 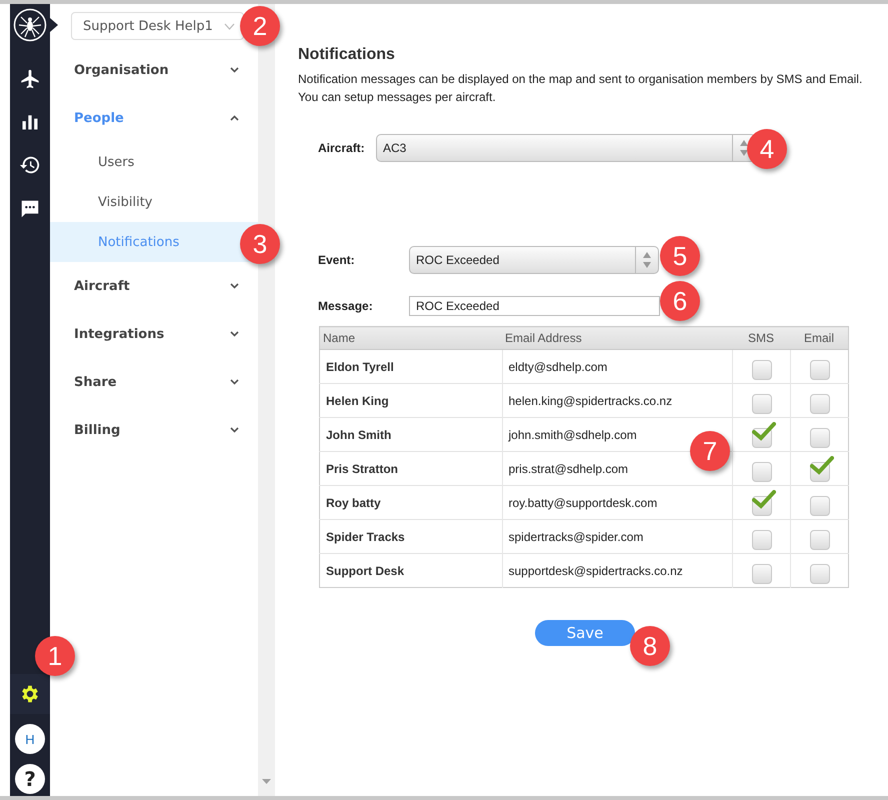 I want to click on column-header: SMS, so click(x=761, y=338).